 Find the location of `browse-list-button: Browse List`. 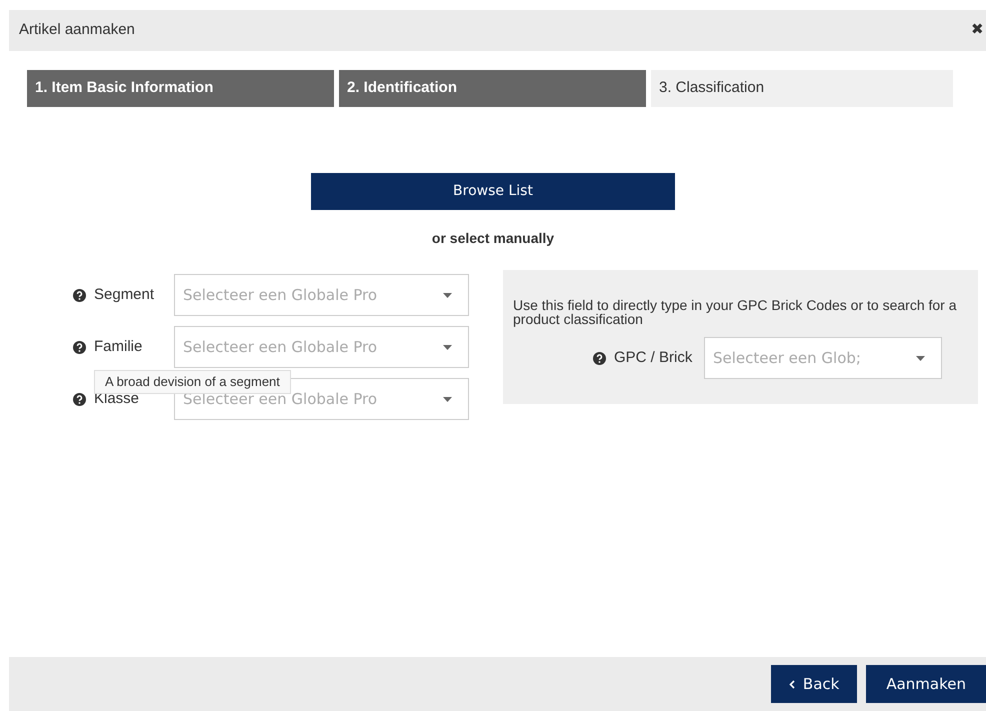

browse-list-button: Browse List is located at coordinates (493, 191).